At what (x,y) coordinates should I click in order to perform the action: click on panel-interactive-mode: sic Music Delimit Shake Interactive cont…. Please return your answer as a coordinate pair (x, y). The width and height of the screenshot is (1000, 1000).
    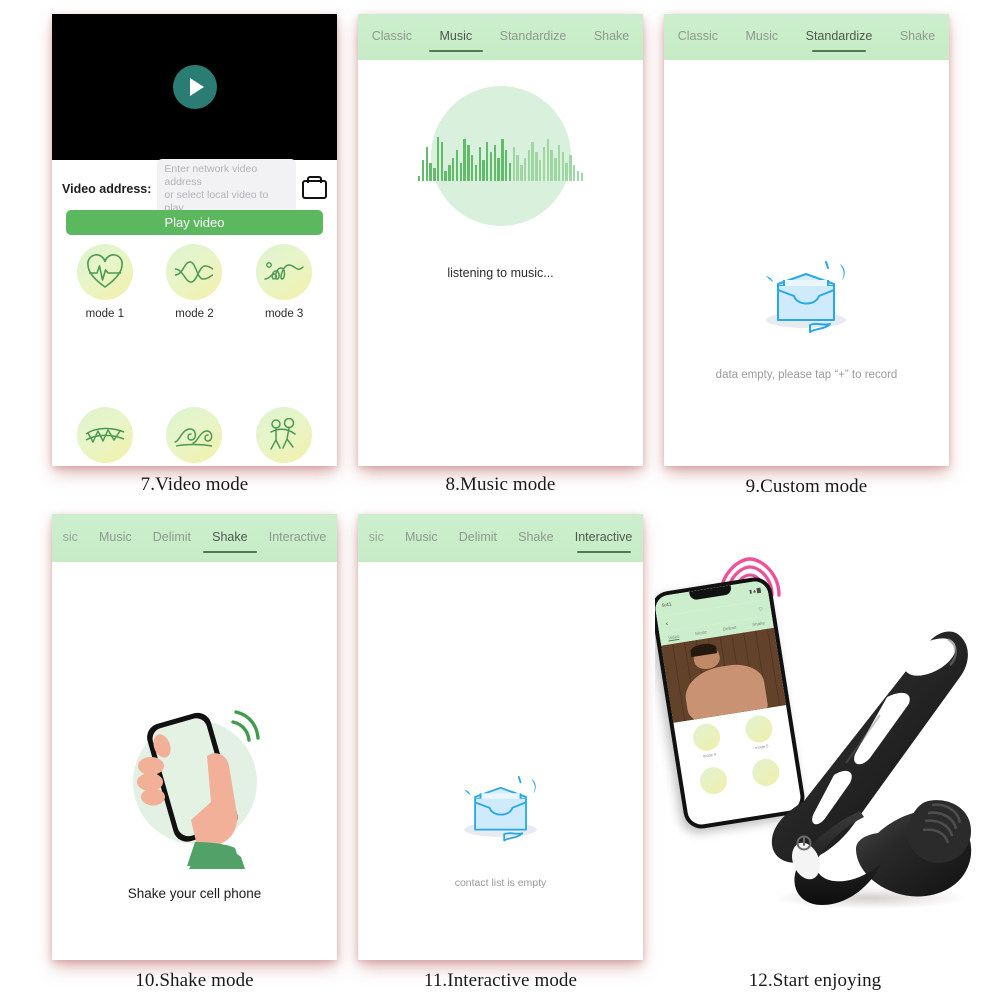
    Looking at the image, I should click on (500, 737).